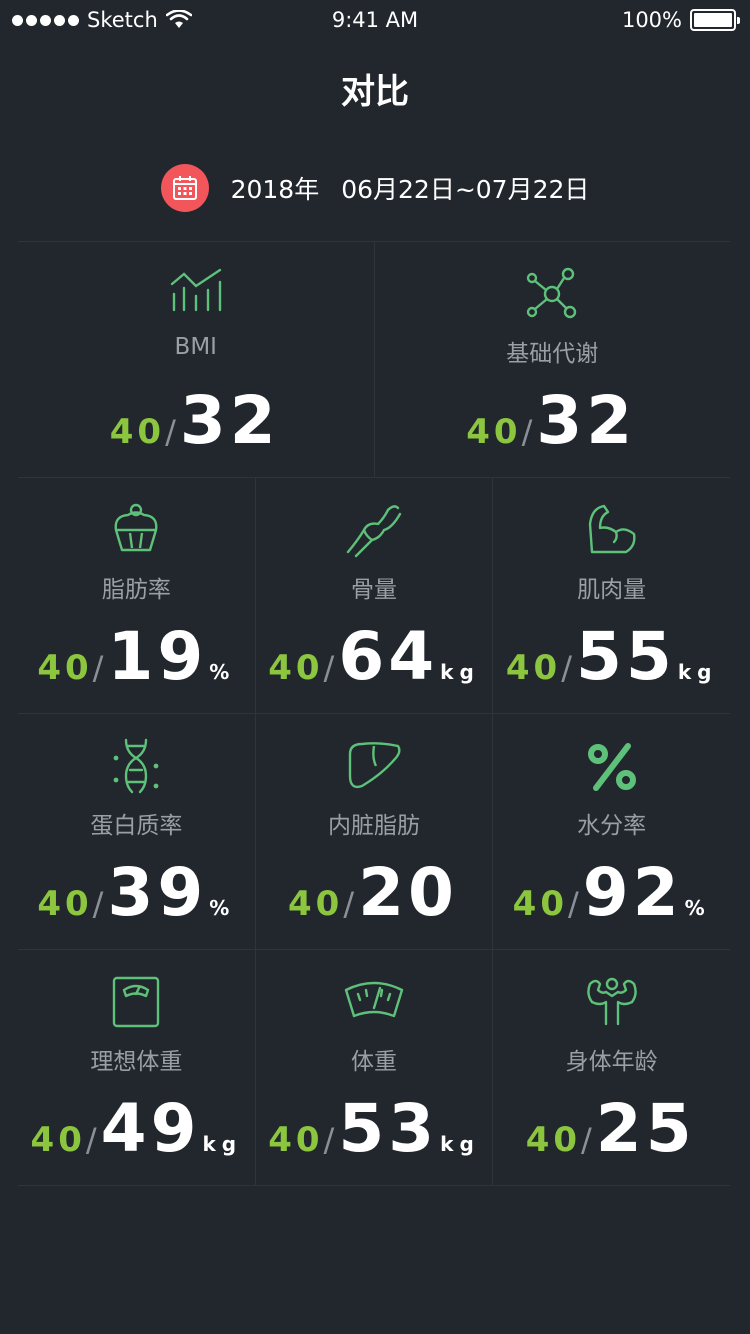 The image size is (750, 1334). I want to click on metric-card-visceral-fat: 内脏脂肪 40/20, so click(375, 831).